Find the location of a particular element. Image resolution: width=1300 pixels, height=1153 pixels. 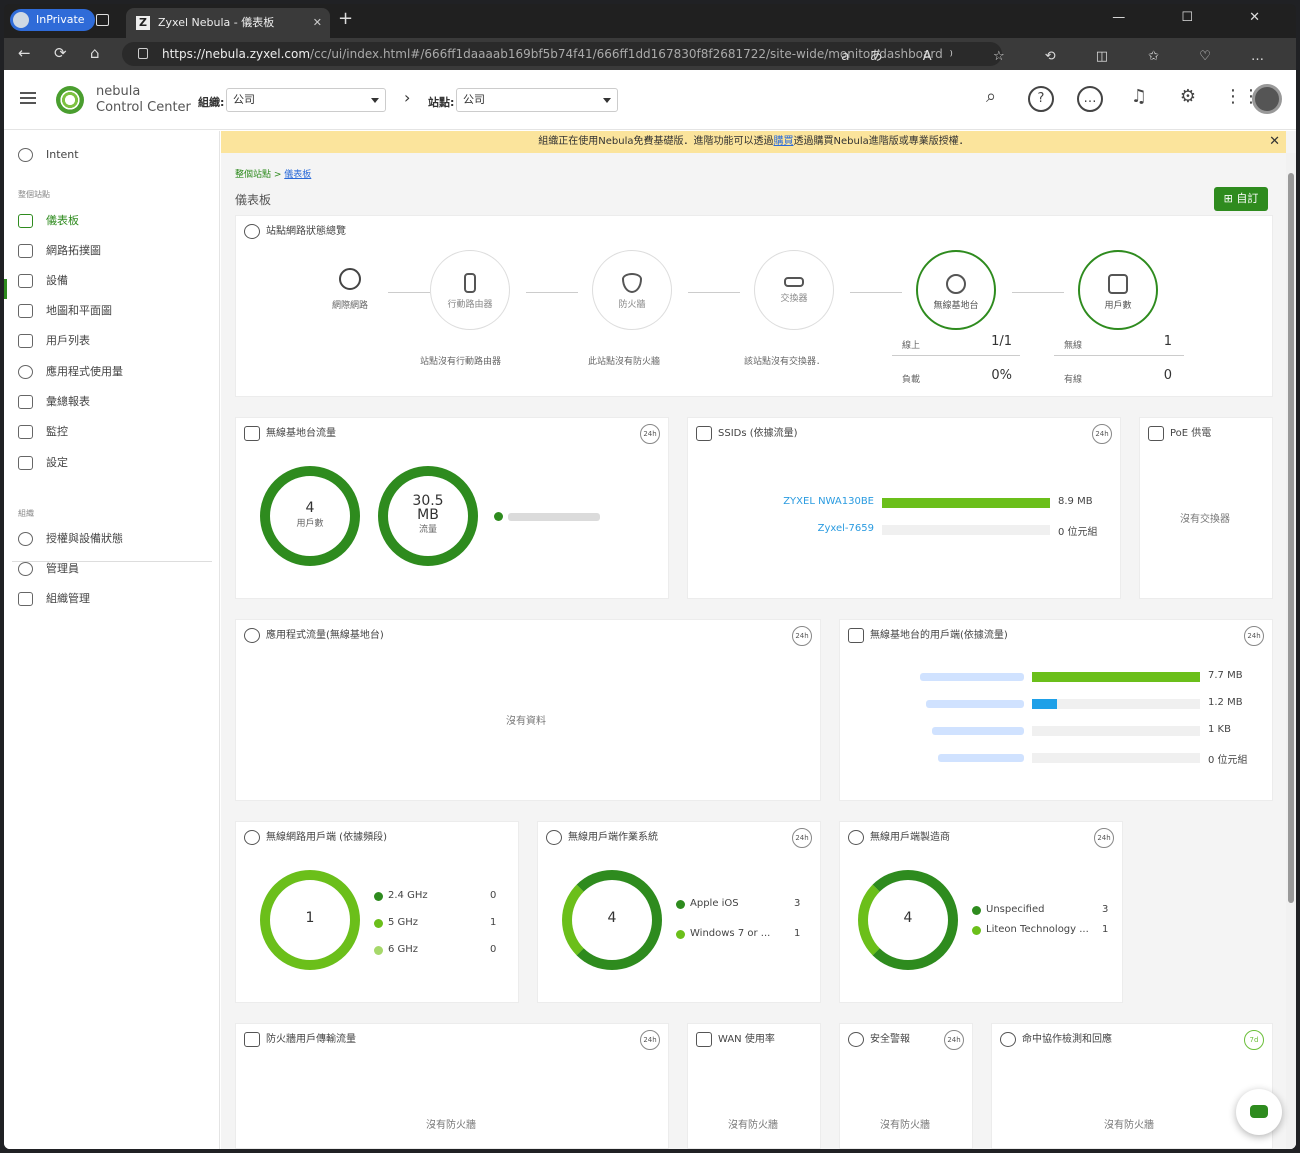

internet-node: 網際網路 is located at coordinates (350, 283).